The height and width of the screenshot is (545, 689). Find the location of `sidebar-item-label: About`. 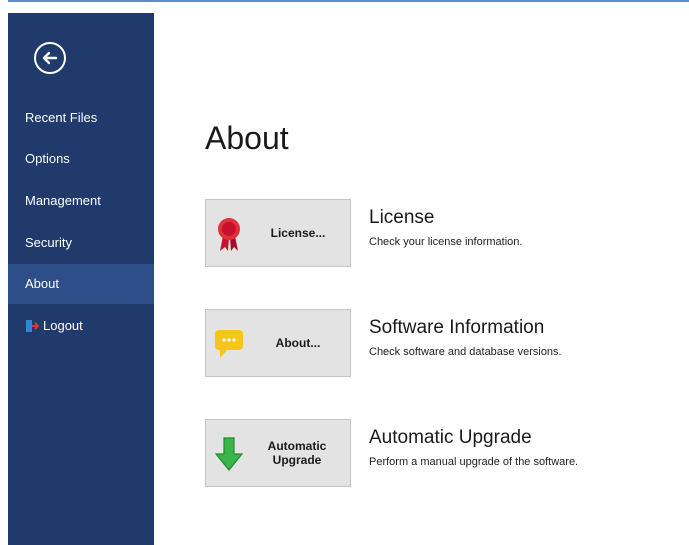

sidebar-item-label: About is located at coordinates (42, 283).